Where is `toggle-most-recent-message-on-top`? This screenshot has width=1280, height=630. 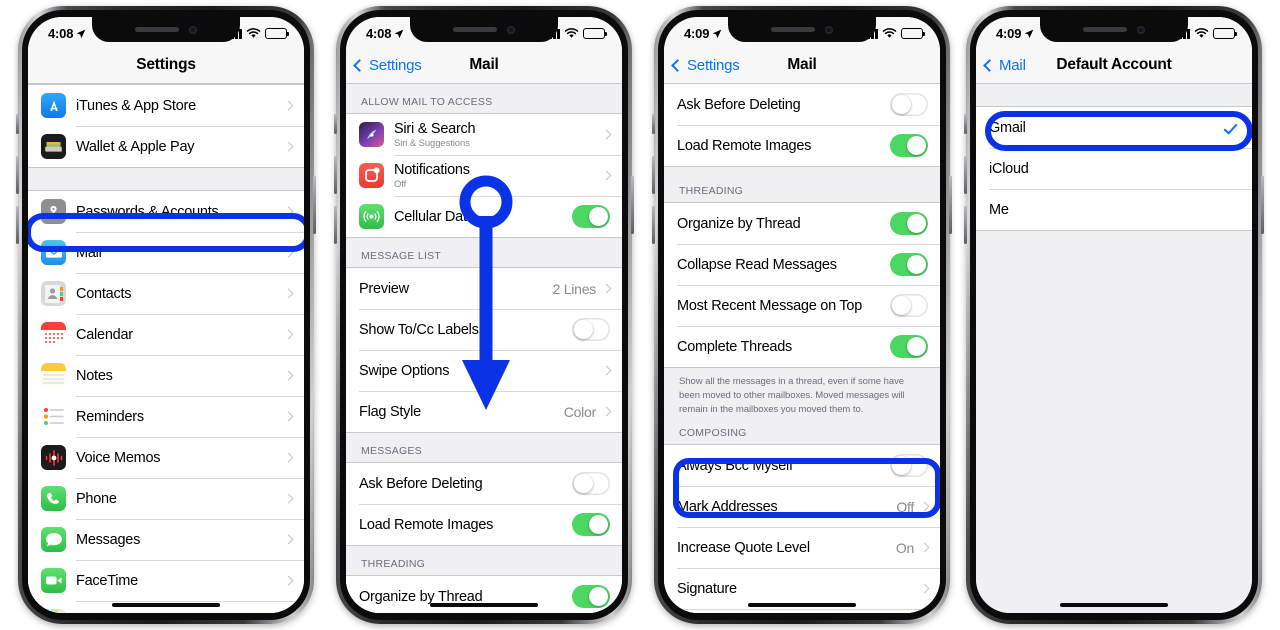
toggle-most-recent-message-on-top is located at coordinates (909, 305).